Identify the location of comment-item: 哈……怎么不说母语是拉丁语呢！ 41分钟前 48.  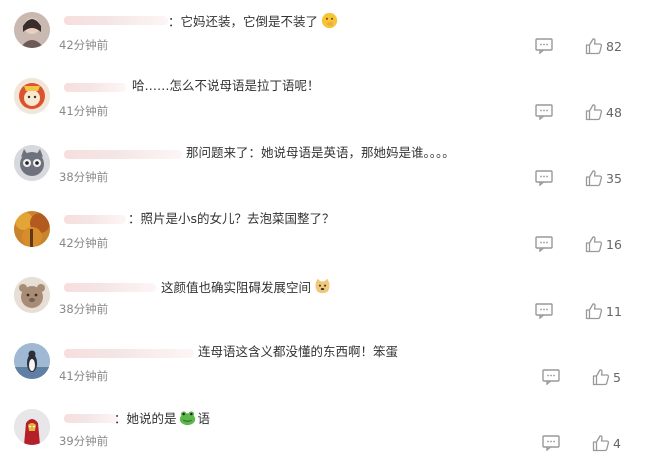
(330, 99).